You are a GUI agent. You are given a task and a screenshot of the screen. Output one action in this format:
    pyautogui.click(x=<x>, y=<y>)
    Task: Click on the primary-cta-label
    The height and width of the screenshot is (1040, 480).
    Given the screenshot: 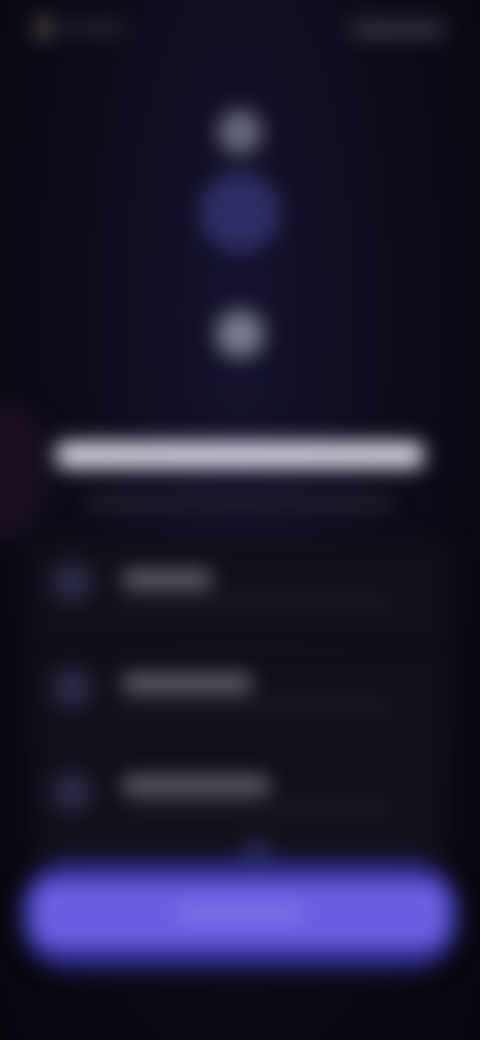 What is the action you would take?
    pyautogui.click(x=240, y=913)
    